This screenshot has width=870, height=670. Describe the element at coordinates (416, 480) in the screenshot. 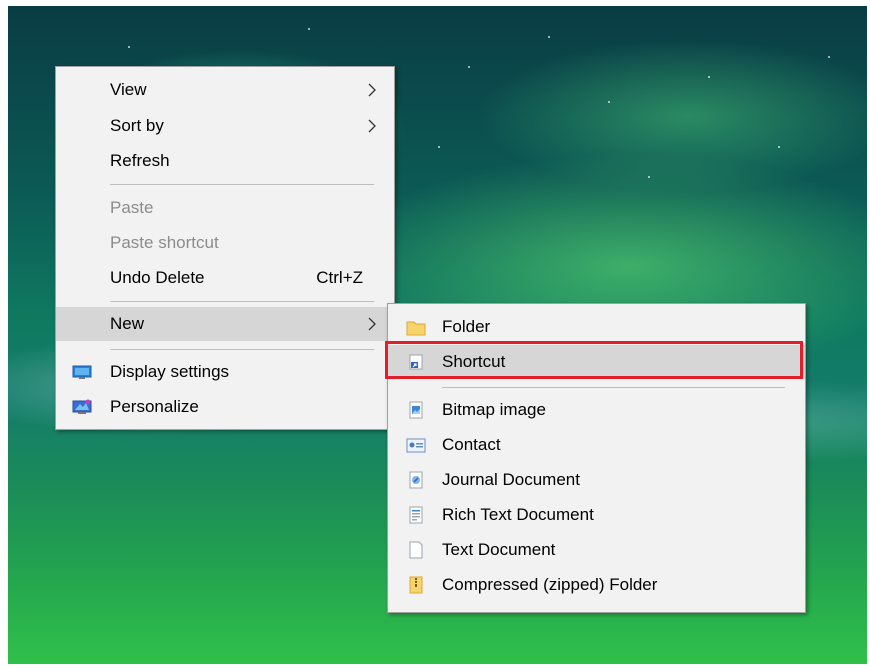

I see `journal-icon` at that location.